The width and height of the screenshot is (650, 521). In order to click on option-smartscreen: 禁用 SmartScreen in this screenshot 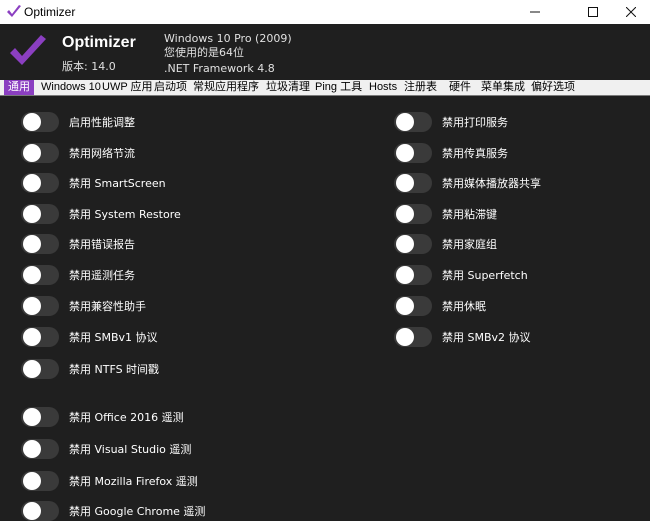, I will do `click(93, 183)`.